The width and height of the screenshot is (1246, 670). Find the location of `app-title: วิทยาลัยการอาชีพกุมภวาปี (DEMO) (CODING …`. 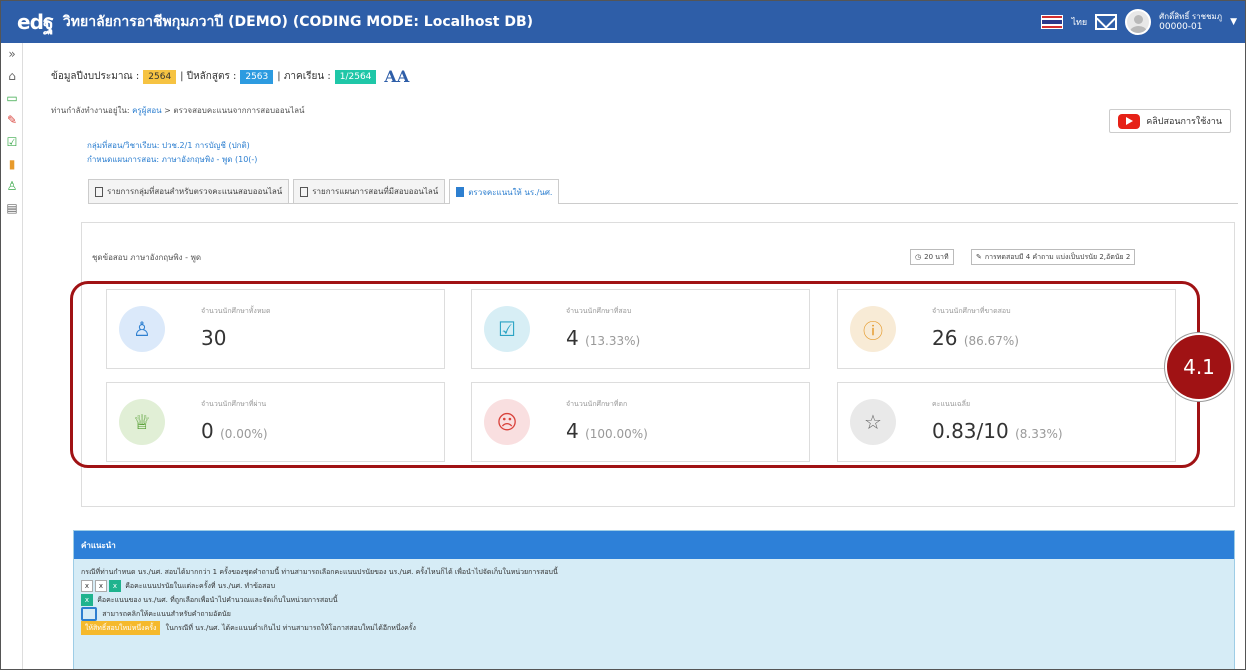

app-title: วิทยาลัยการอาชีพกุมภวาปี (DEMO) (CODING … is located at coordinates (298, 22).